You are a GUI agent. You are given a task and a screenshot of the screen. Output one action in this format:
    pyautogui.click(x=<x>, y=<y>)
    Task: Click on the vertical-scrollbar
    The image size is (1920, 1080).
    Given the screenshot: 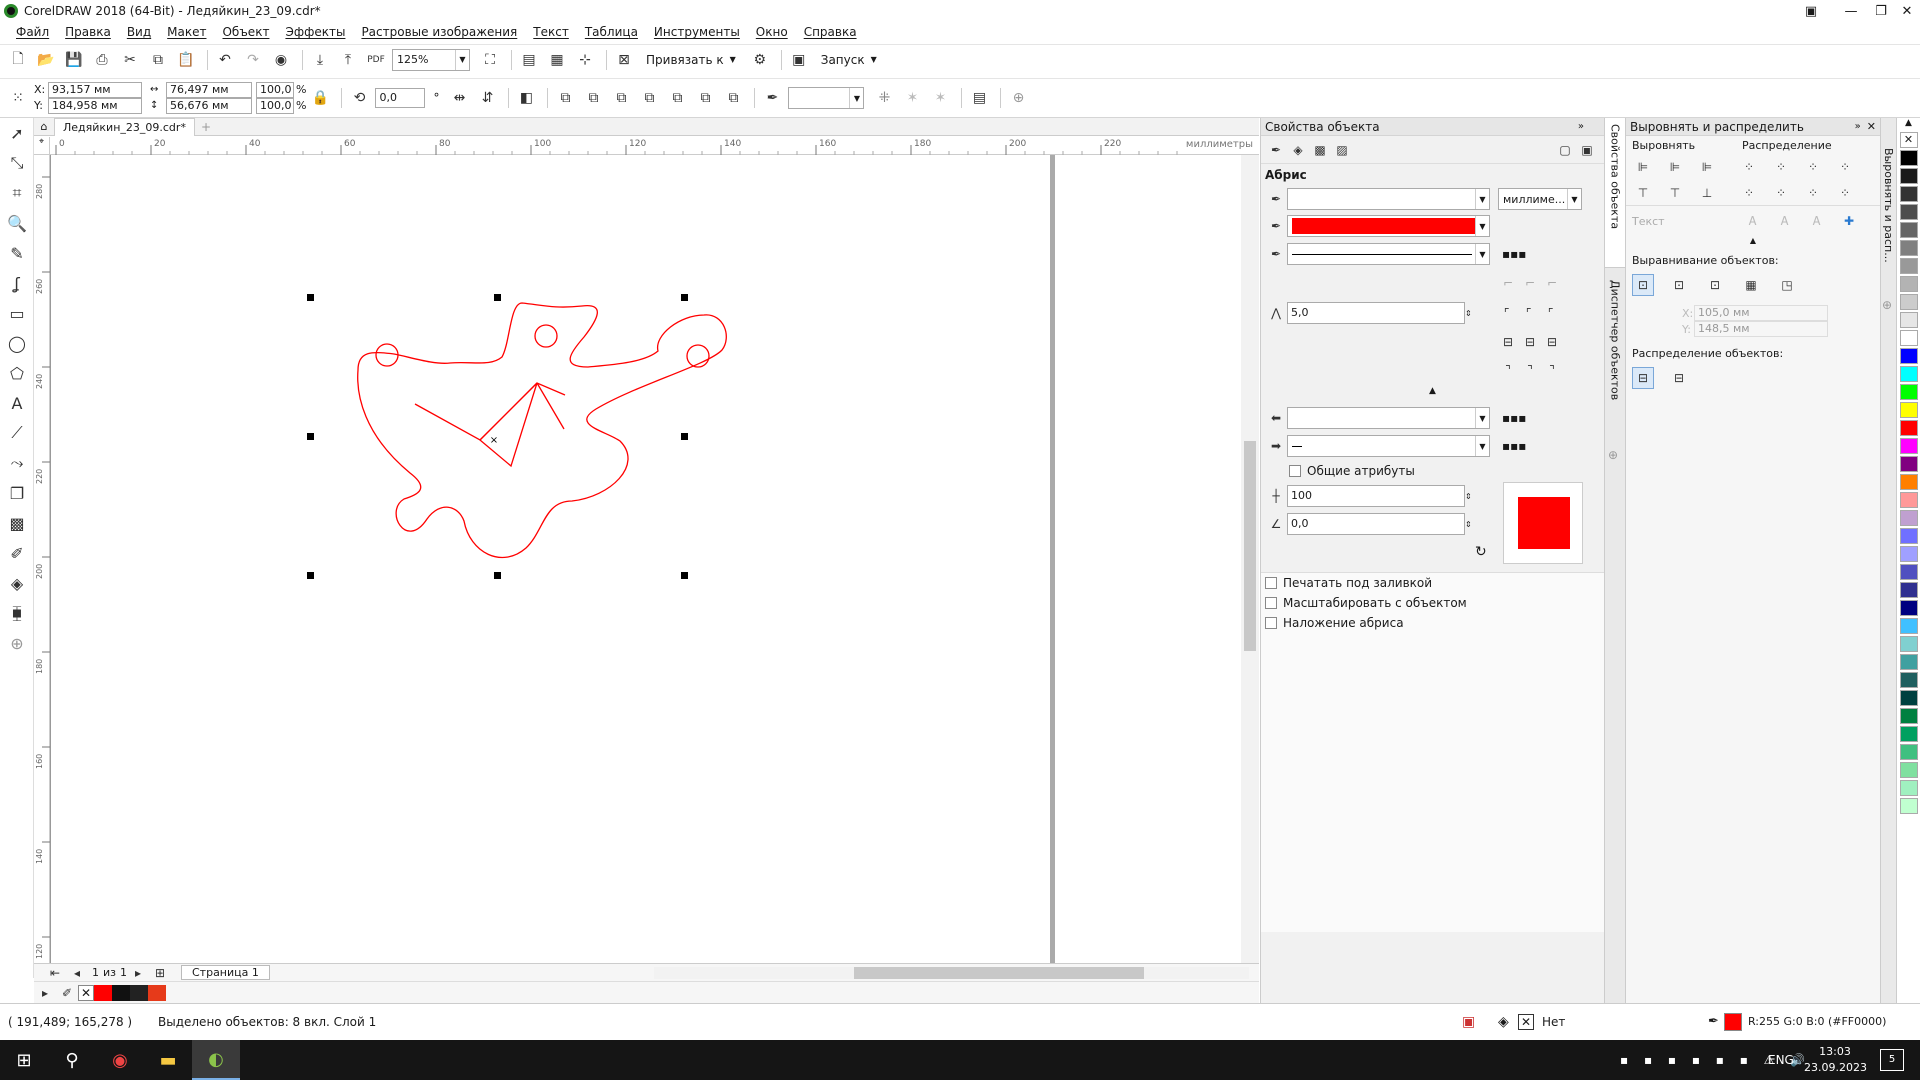 What is the action you would take?
    pyautogui.click(x=1250, y=559)
    